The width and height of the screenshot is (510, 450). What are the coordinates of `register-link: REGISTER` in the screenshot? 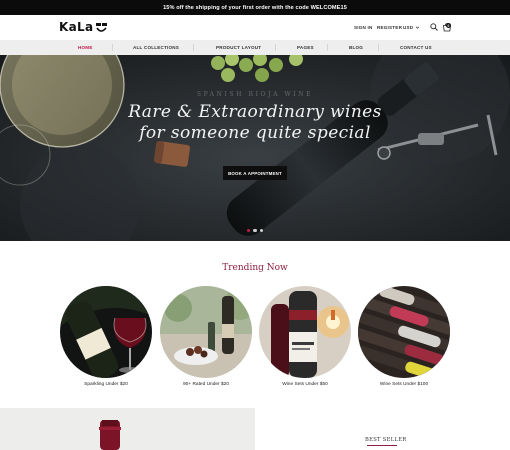 It's located at (389, 27).